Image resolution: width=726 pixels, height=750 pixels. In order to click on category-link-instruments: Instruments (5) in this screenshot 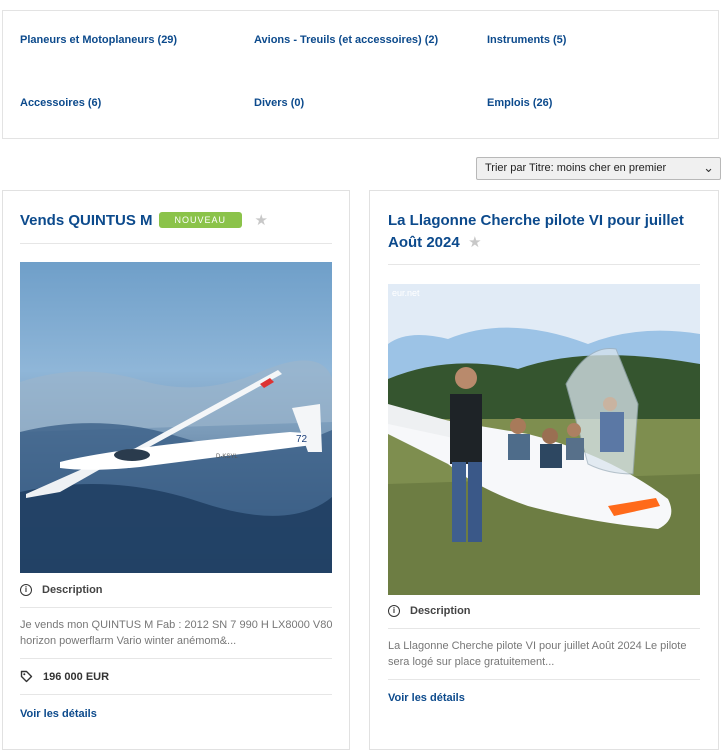, I will do `click(526, 40)`.